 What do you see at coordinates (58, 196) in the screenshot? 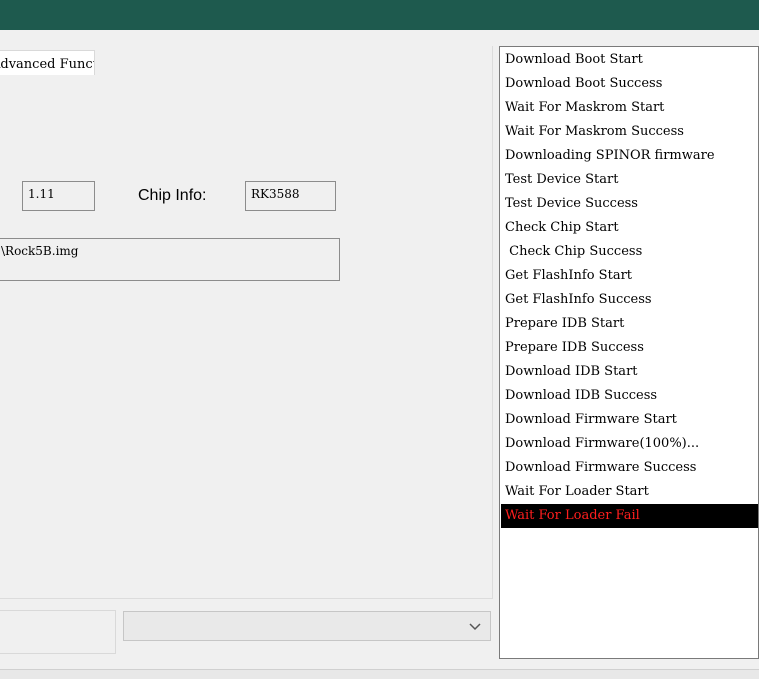
I see `fw-version-field: 1.11` at bounding box center [58, 196].